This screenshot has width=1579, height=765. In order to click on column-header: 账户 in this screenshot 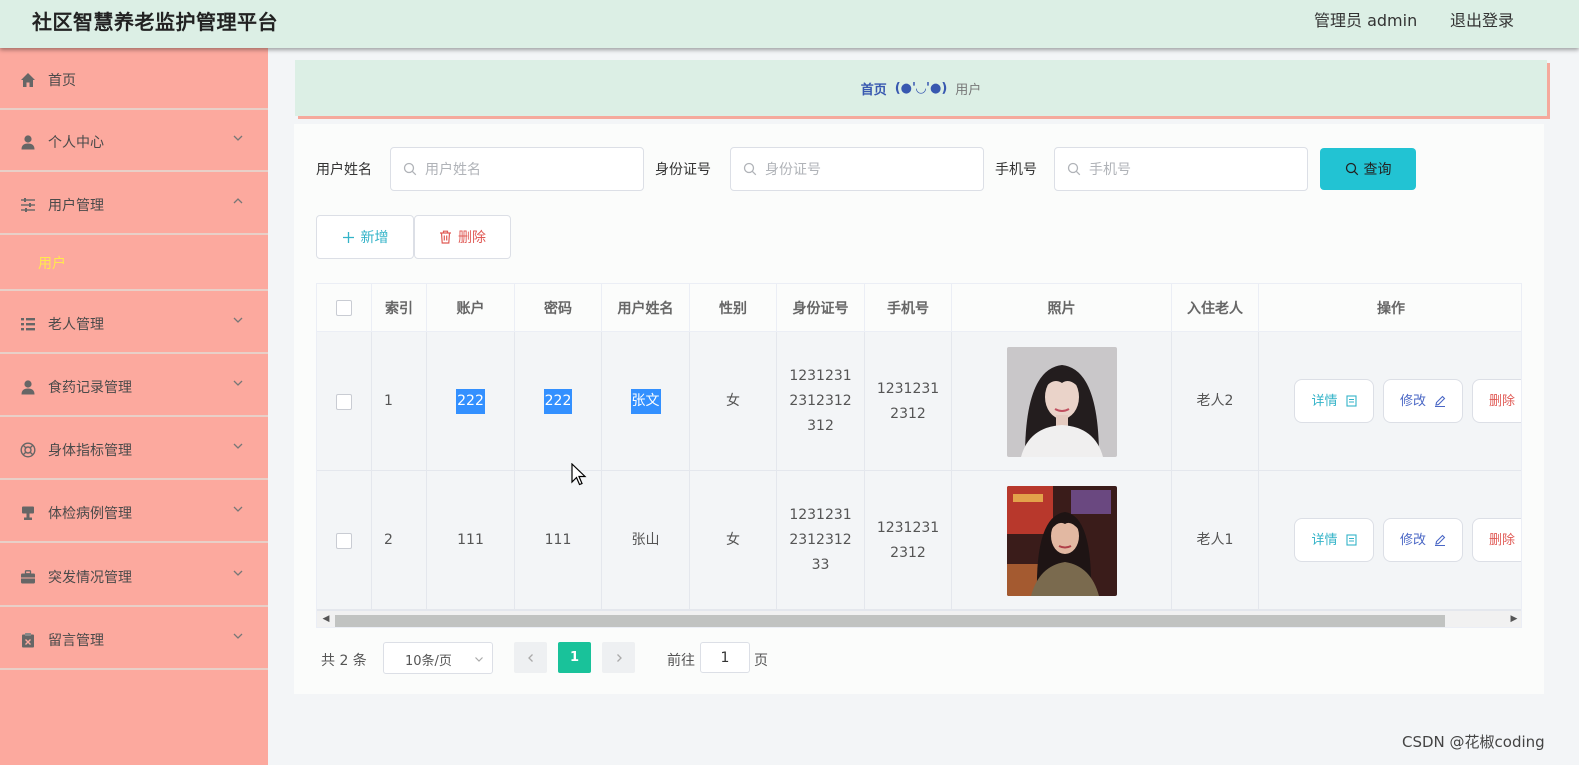, I will do `click(471, 308)`.